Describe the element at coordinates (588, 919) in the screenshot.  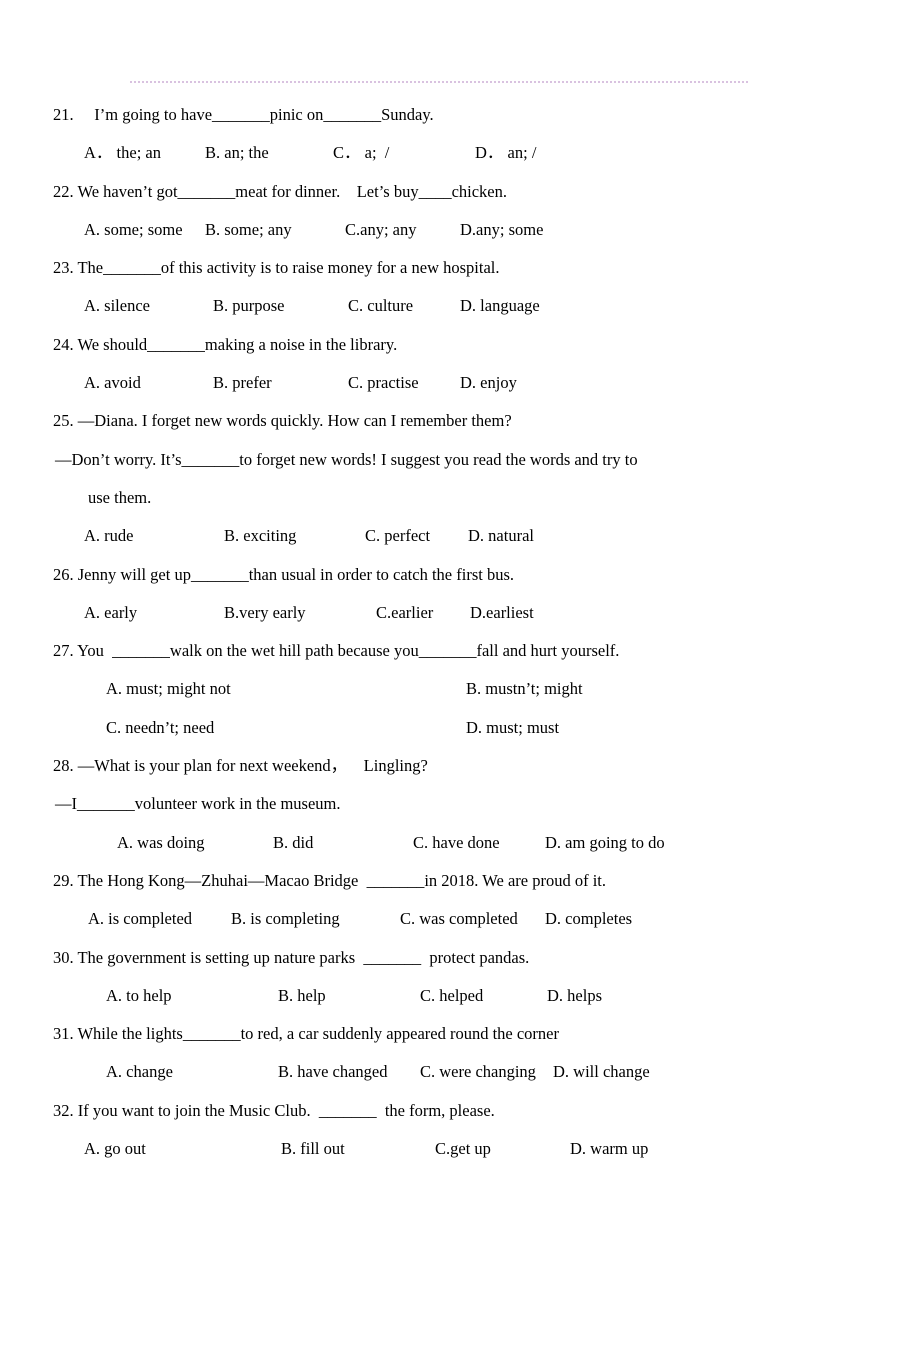
I see `question-29-option-d: D. completes` at that location.